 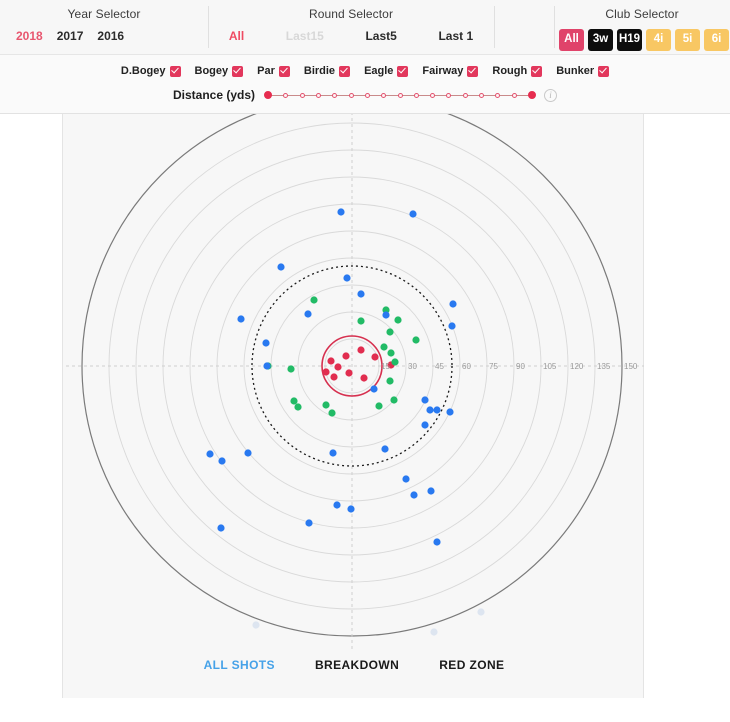 What do you see at coordinates (571, 40) in the screenshot?
I see `club-button-all: All` at bounding box center [571, 40].